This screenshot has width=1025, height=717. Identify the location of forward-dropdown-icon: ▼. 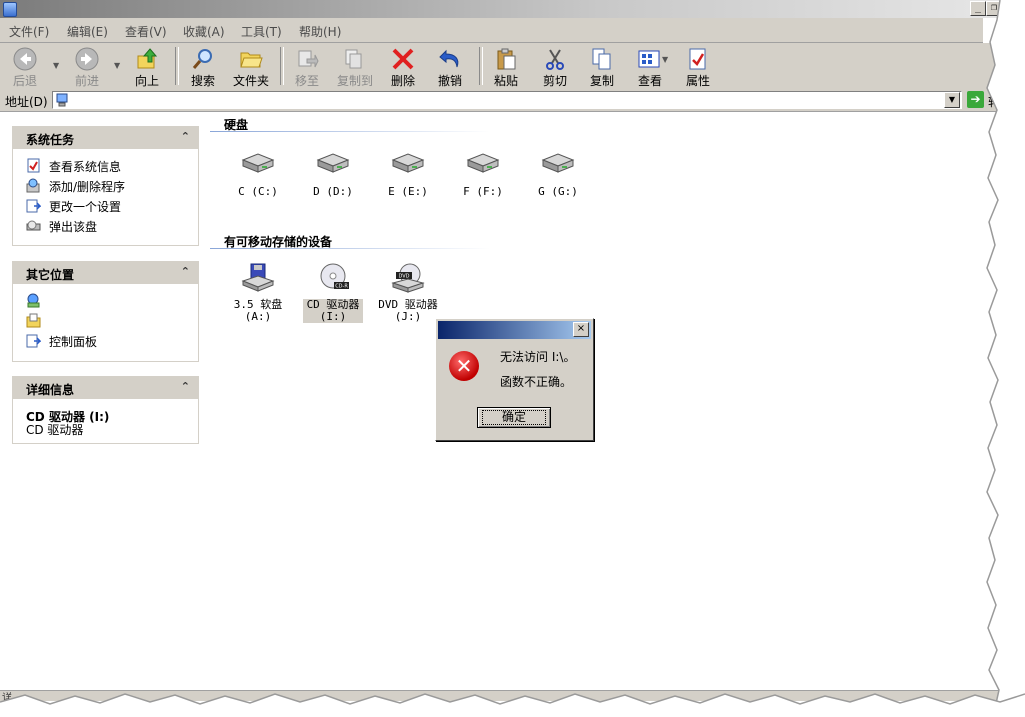
(117, 65).